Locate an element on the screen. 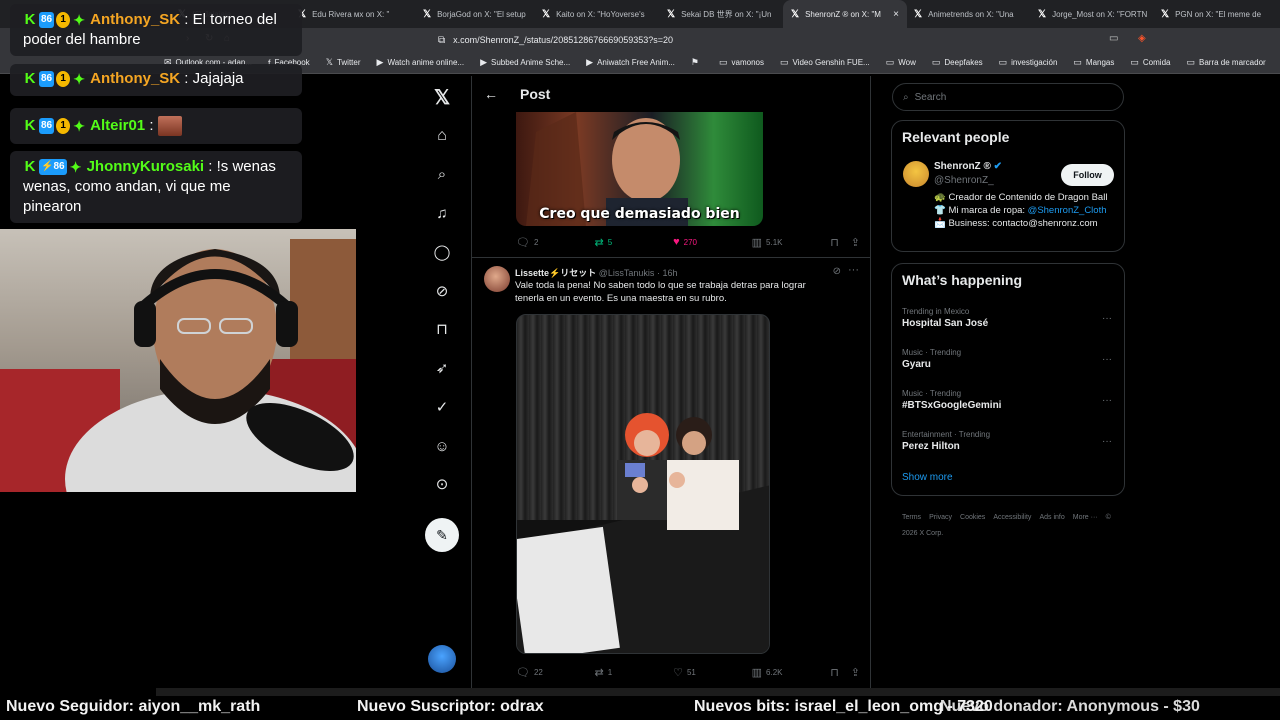 The height and width of the screenshot is (720, 1280). search-input: ⌕ Search is located at coordinates (1008, 97).